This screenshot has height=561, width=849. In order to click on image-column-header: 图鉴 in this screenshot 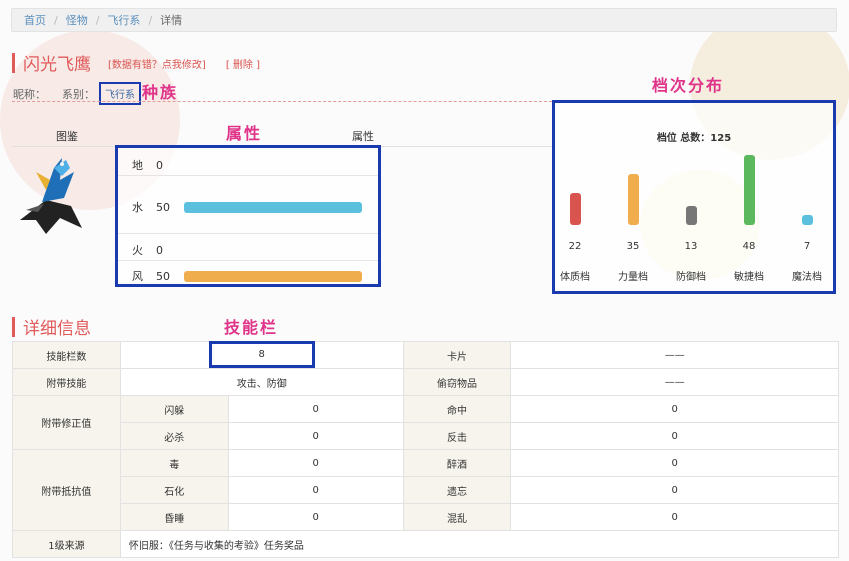, I will do `click(67, 136)`.